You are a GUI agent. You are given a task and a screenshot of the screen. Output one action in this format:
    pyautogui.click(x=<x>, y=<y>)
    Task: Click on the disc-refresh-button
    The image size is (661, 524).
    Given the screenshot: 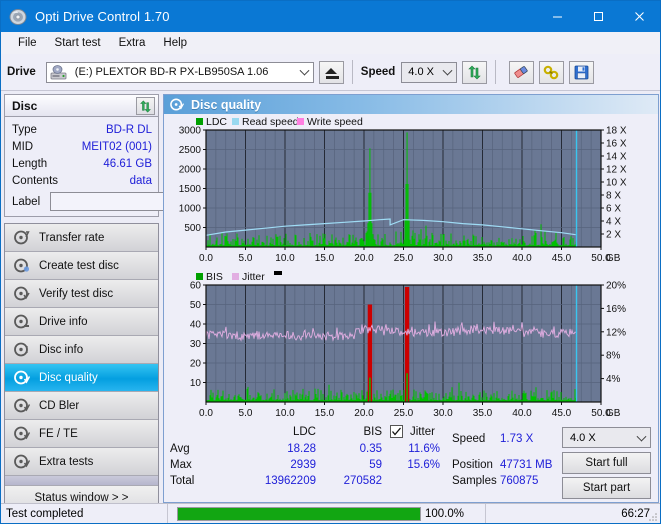 What is the action you would take?
    pyautogui.click(x=145, y=106)
    